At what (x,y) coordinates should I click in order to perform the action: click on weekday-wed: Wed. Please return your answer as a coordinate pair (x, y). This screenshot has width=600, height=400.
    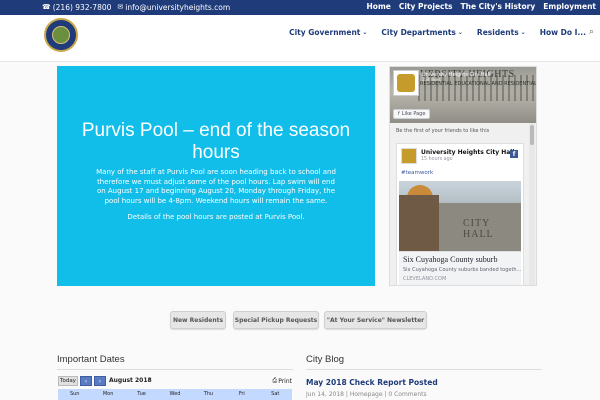
    Looking at the image, I should click on (175, 394).